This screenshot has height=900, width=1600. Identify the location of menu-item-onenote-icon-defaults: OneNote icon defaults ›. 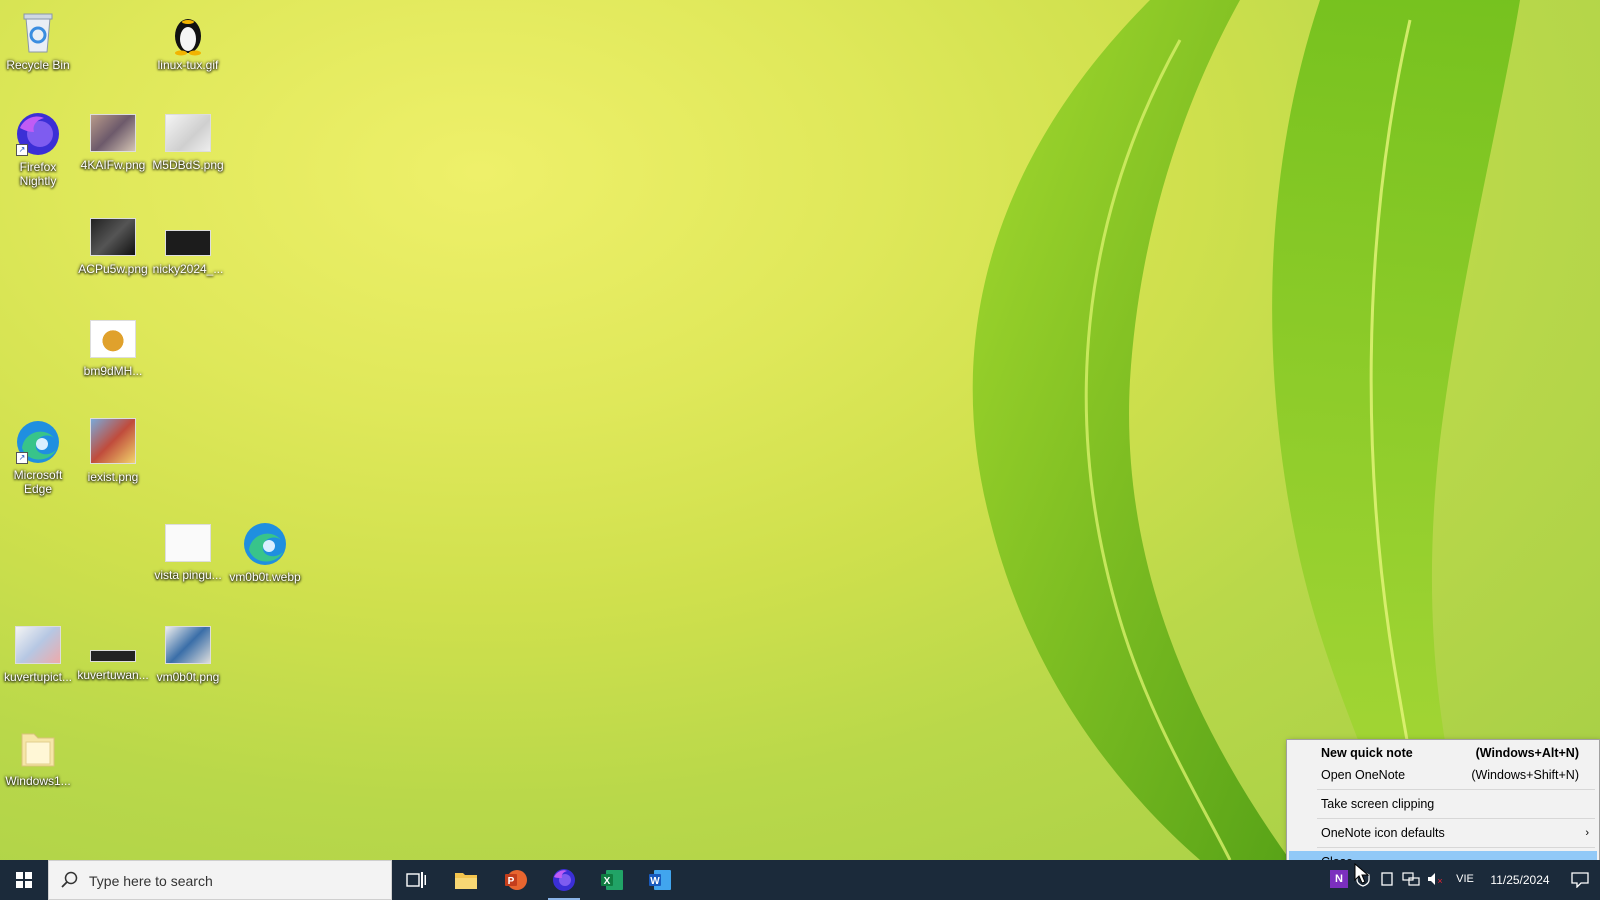
(1443, 833).